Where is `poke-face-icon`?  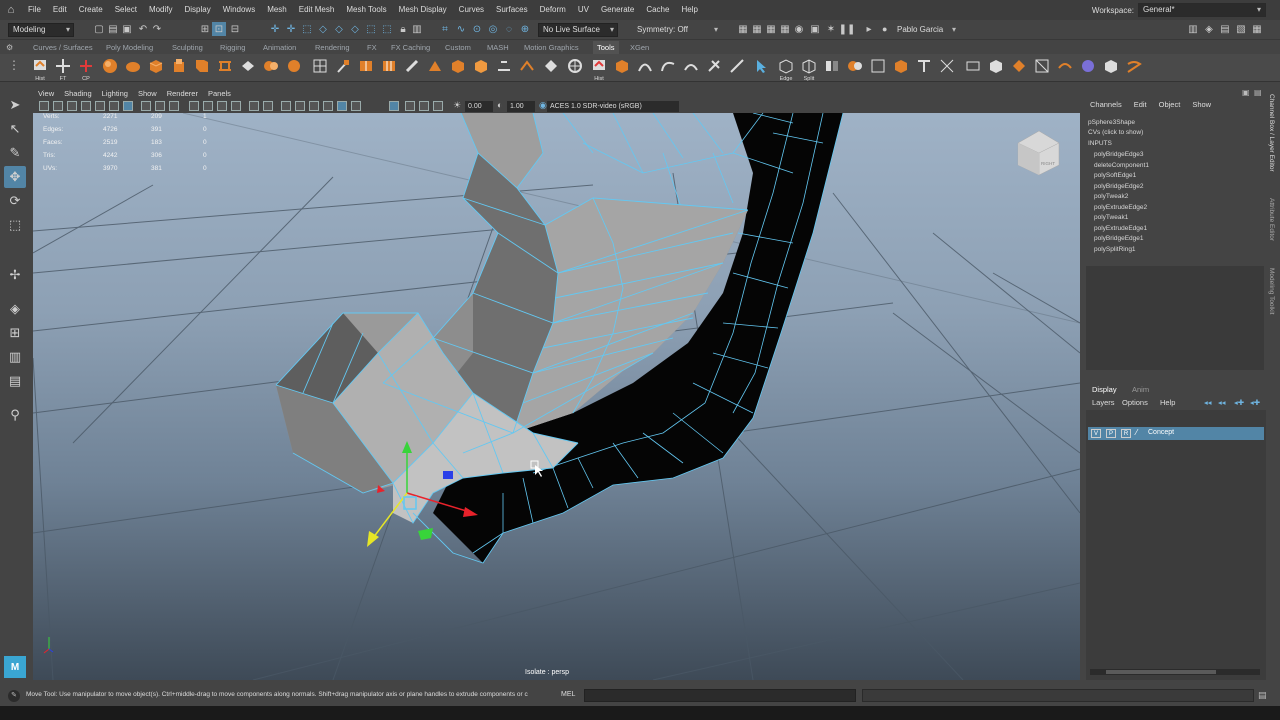 poke-face-icon is located at coordinates (551, 66).